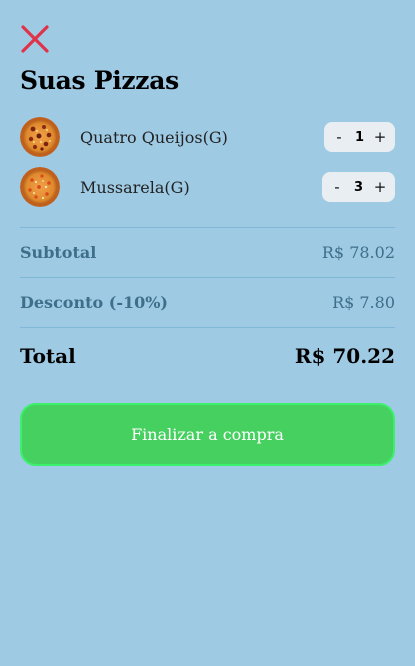 The height and width of the screenshot is (666, 415). I want to click on close-button, so click(35, 39).